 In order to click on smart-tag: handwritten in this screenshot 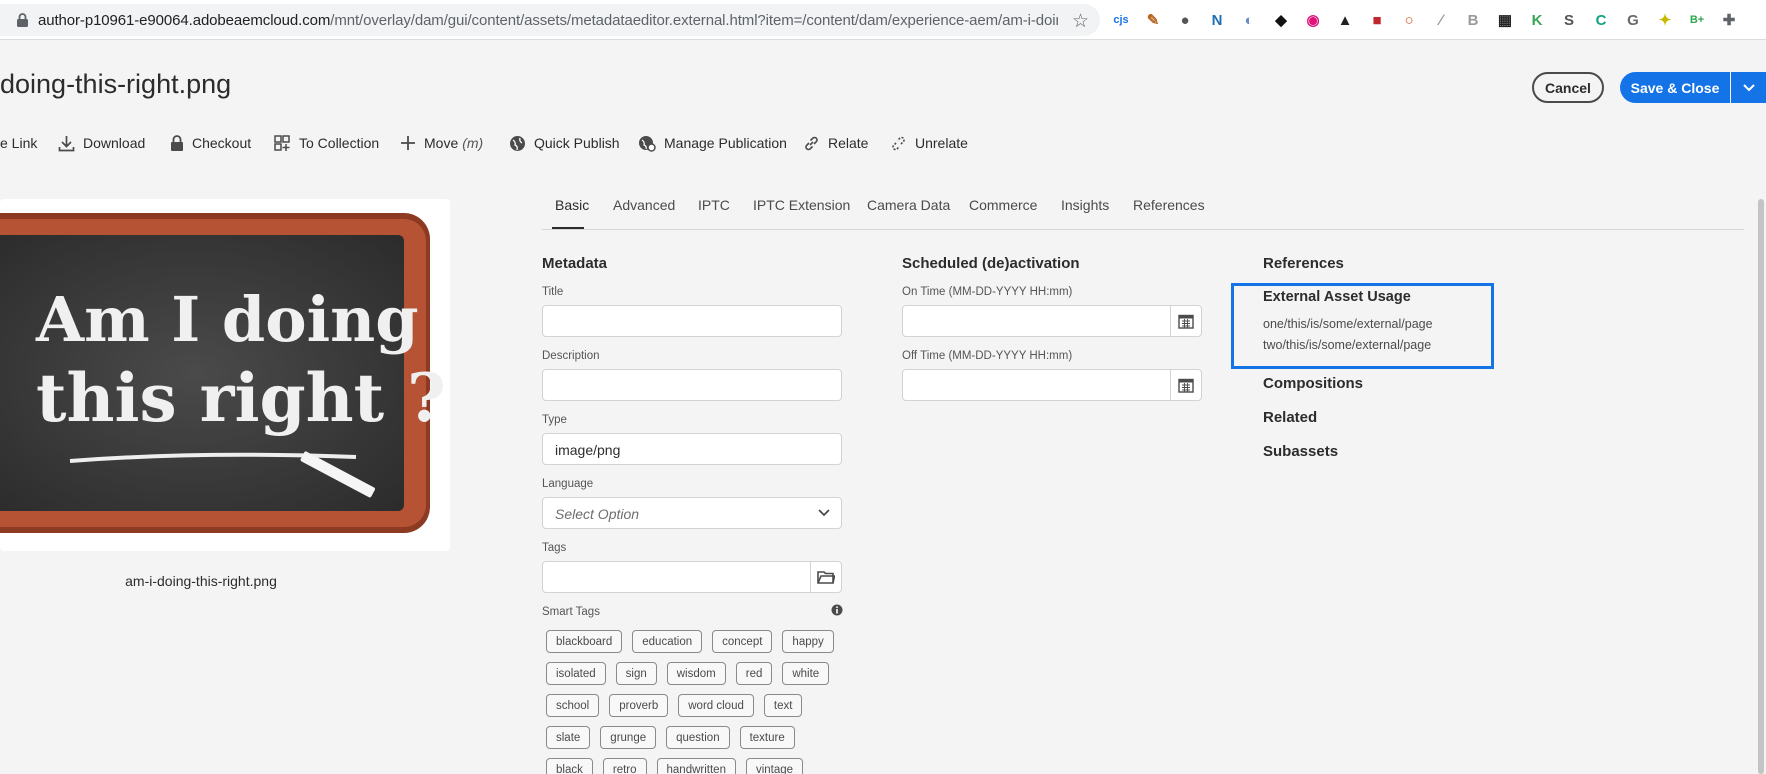, I will do `click(696, 766)`.